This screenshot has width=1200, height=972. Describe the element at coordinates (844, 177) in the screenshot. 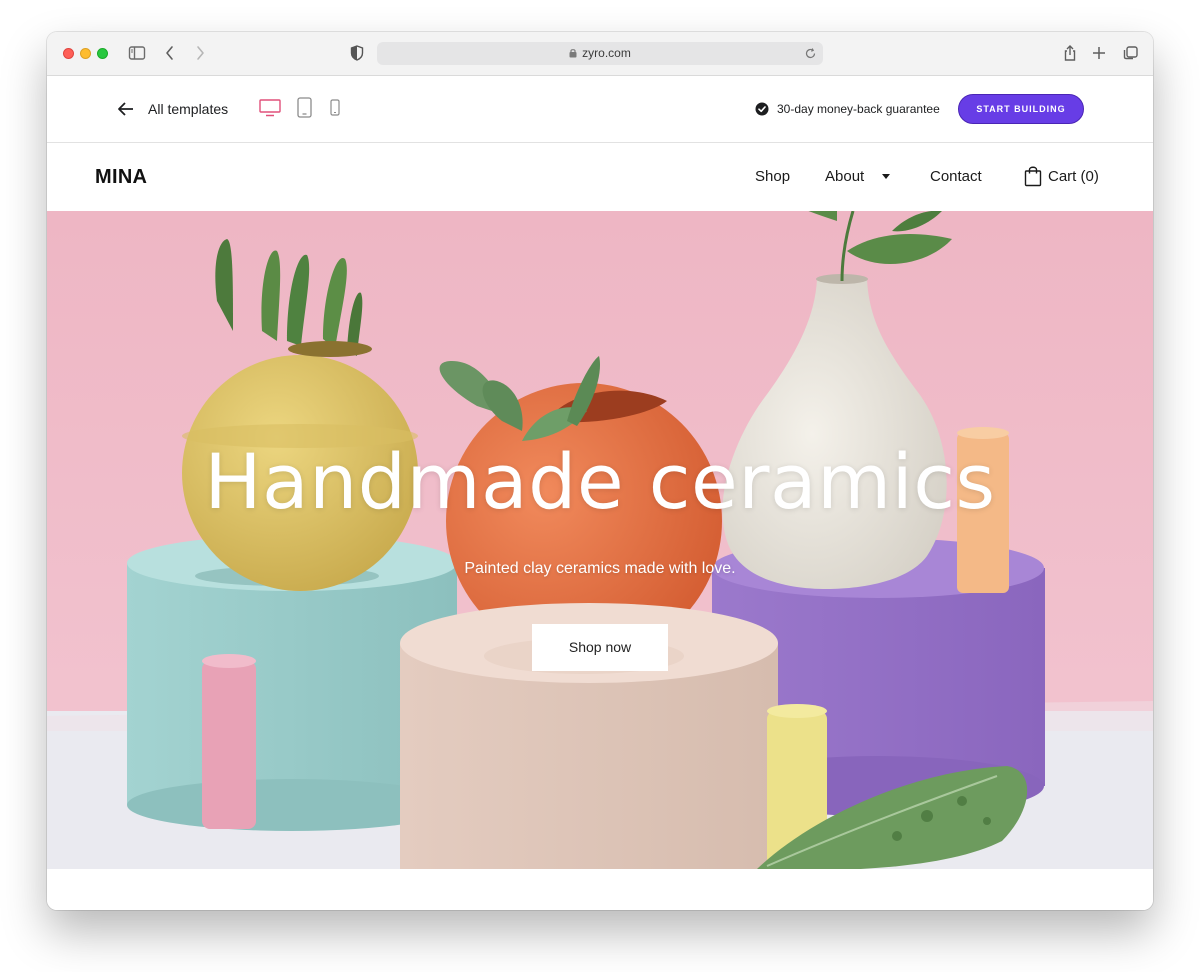

I see `nav-about: About` at that location.